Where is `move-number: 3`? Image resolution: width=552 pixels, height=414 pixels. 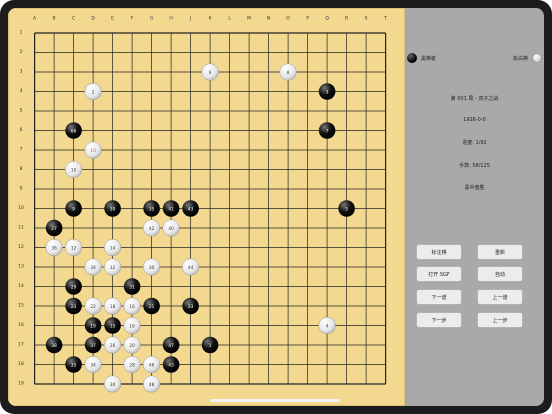 move-number: 3 is located at coordinates (327, 91).